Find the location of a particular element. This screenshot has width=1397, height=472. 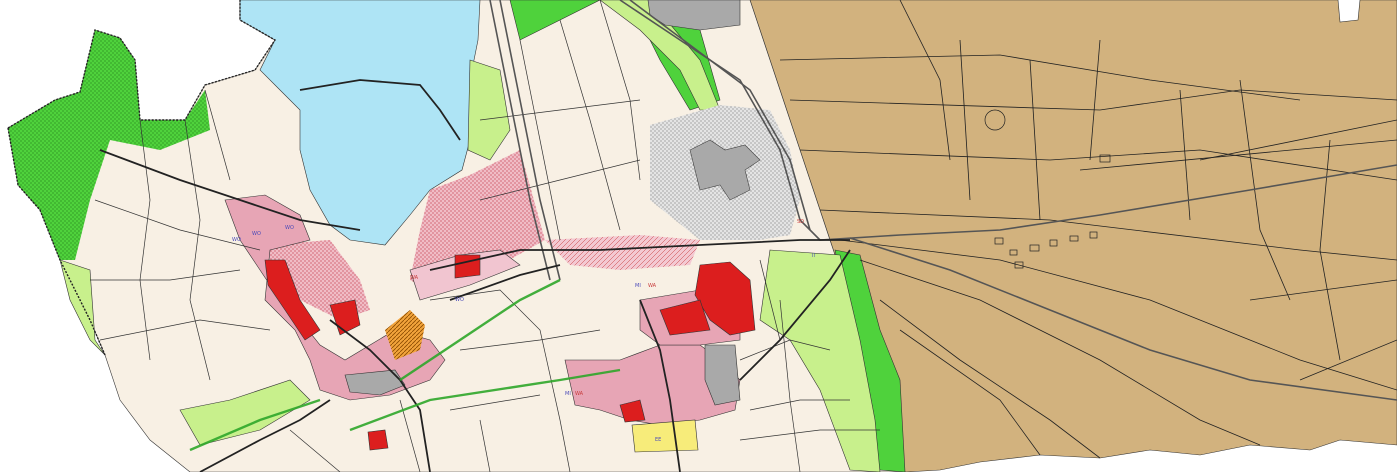

core-zone-south is located at coordinates (378, 440).